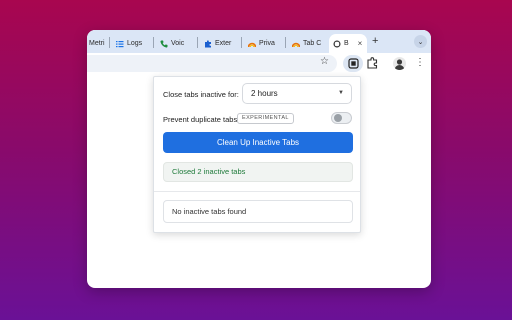 Image resolution: width=512 pixels, height=320 pixels. What do you see at coordinates (258, 172) in the screenshot?
I see `status-message: Closed 2 inactive tabs` at bounding box center [258, 172].